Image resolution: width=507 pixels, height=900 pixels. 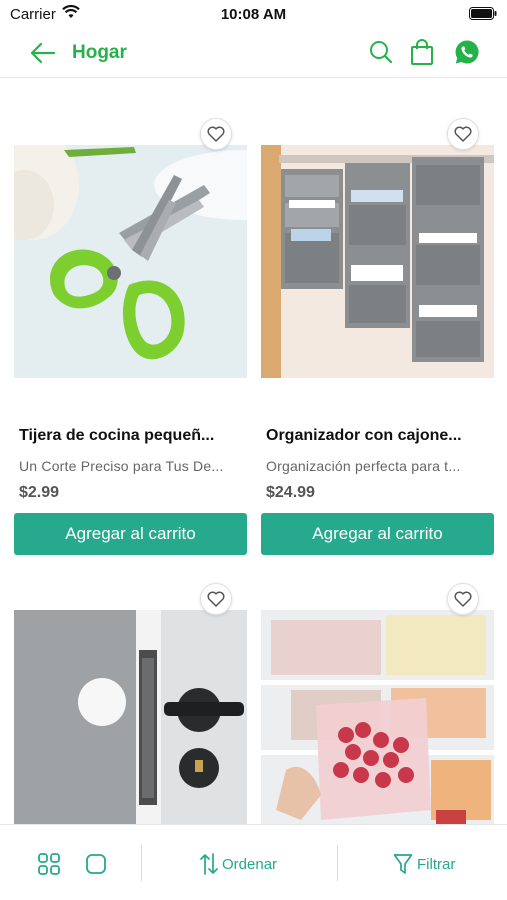 I want to click on list-view-icon, so click(x=96, y=864).